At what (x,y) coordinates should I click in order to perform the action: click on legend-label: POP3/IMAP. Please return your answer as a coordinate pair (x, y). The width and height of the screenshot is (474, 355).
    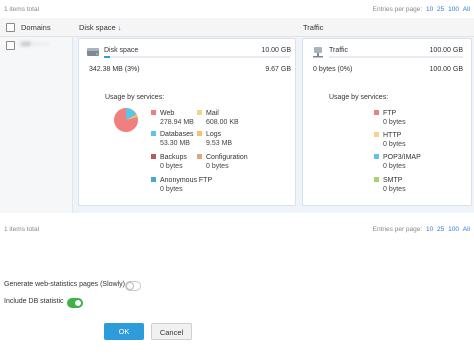
    Looking at the image, I should click on (402, 157).